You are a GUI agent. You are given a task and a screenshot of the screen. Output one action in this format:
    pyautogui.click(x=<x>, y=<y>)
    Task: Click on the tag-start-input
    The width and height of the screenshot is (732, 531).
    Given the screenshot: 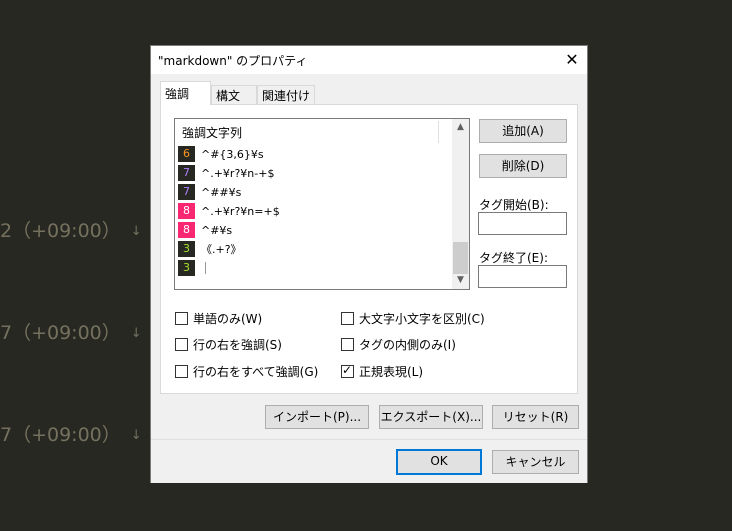 What is the action you would take?
    pyautogui.click(x=522, y=223)
    